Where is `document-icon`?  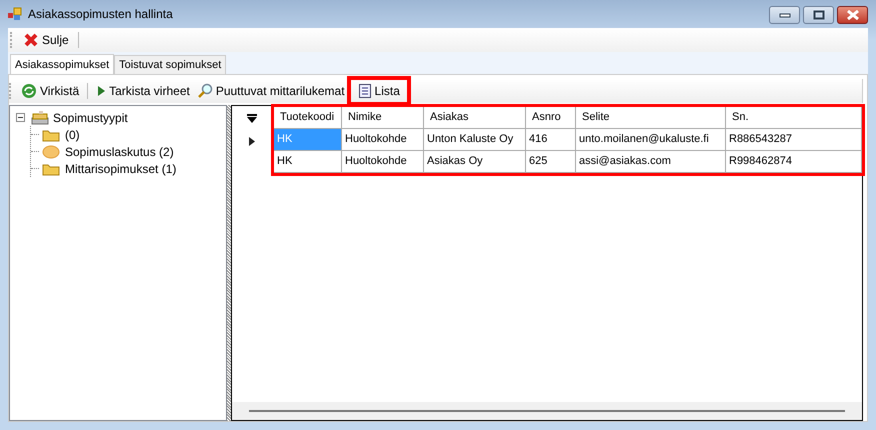
document-icon is located at coordinates (365, 91).